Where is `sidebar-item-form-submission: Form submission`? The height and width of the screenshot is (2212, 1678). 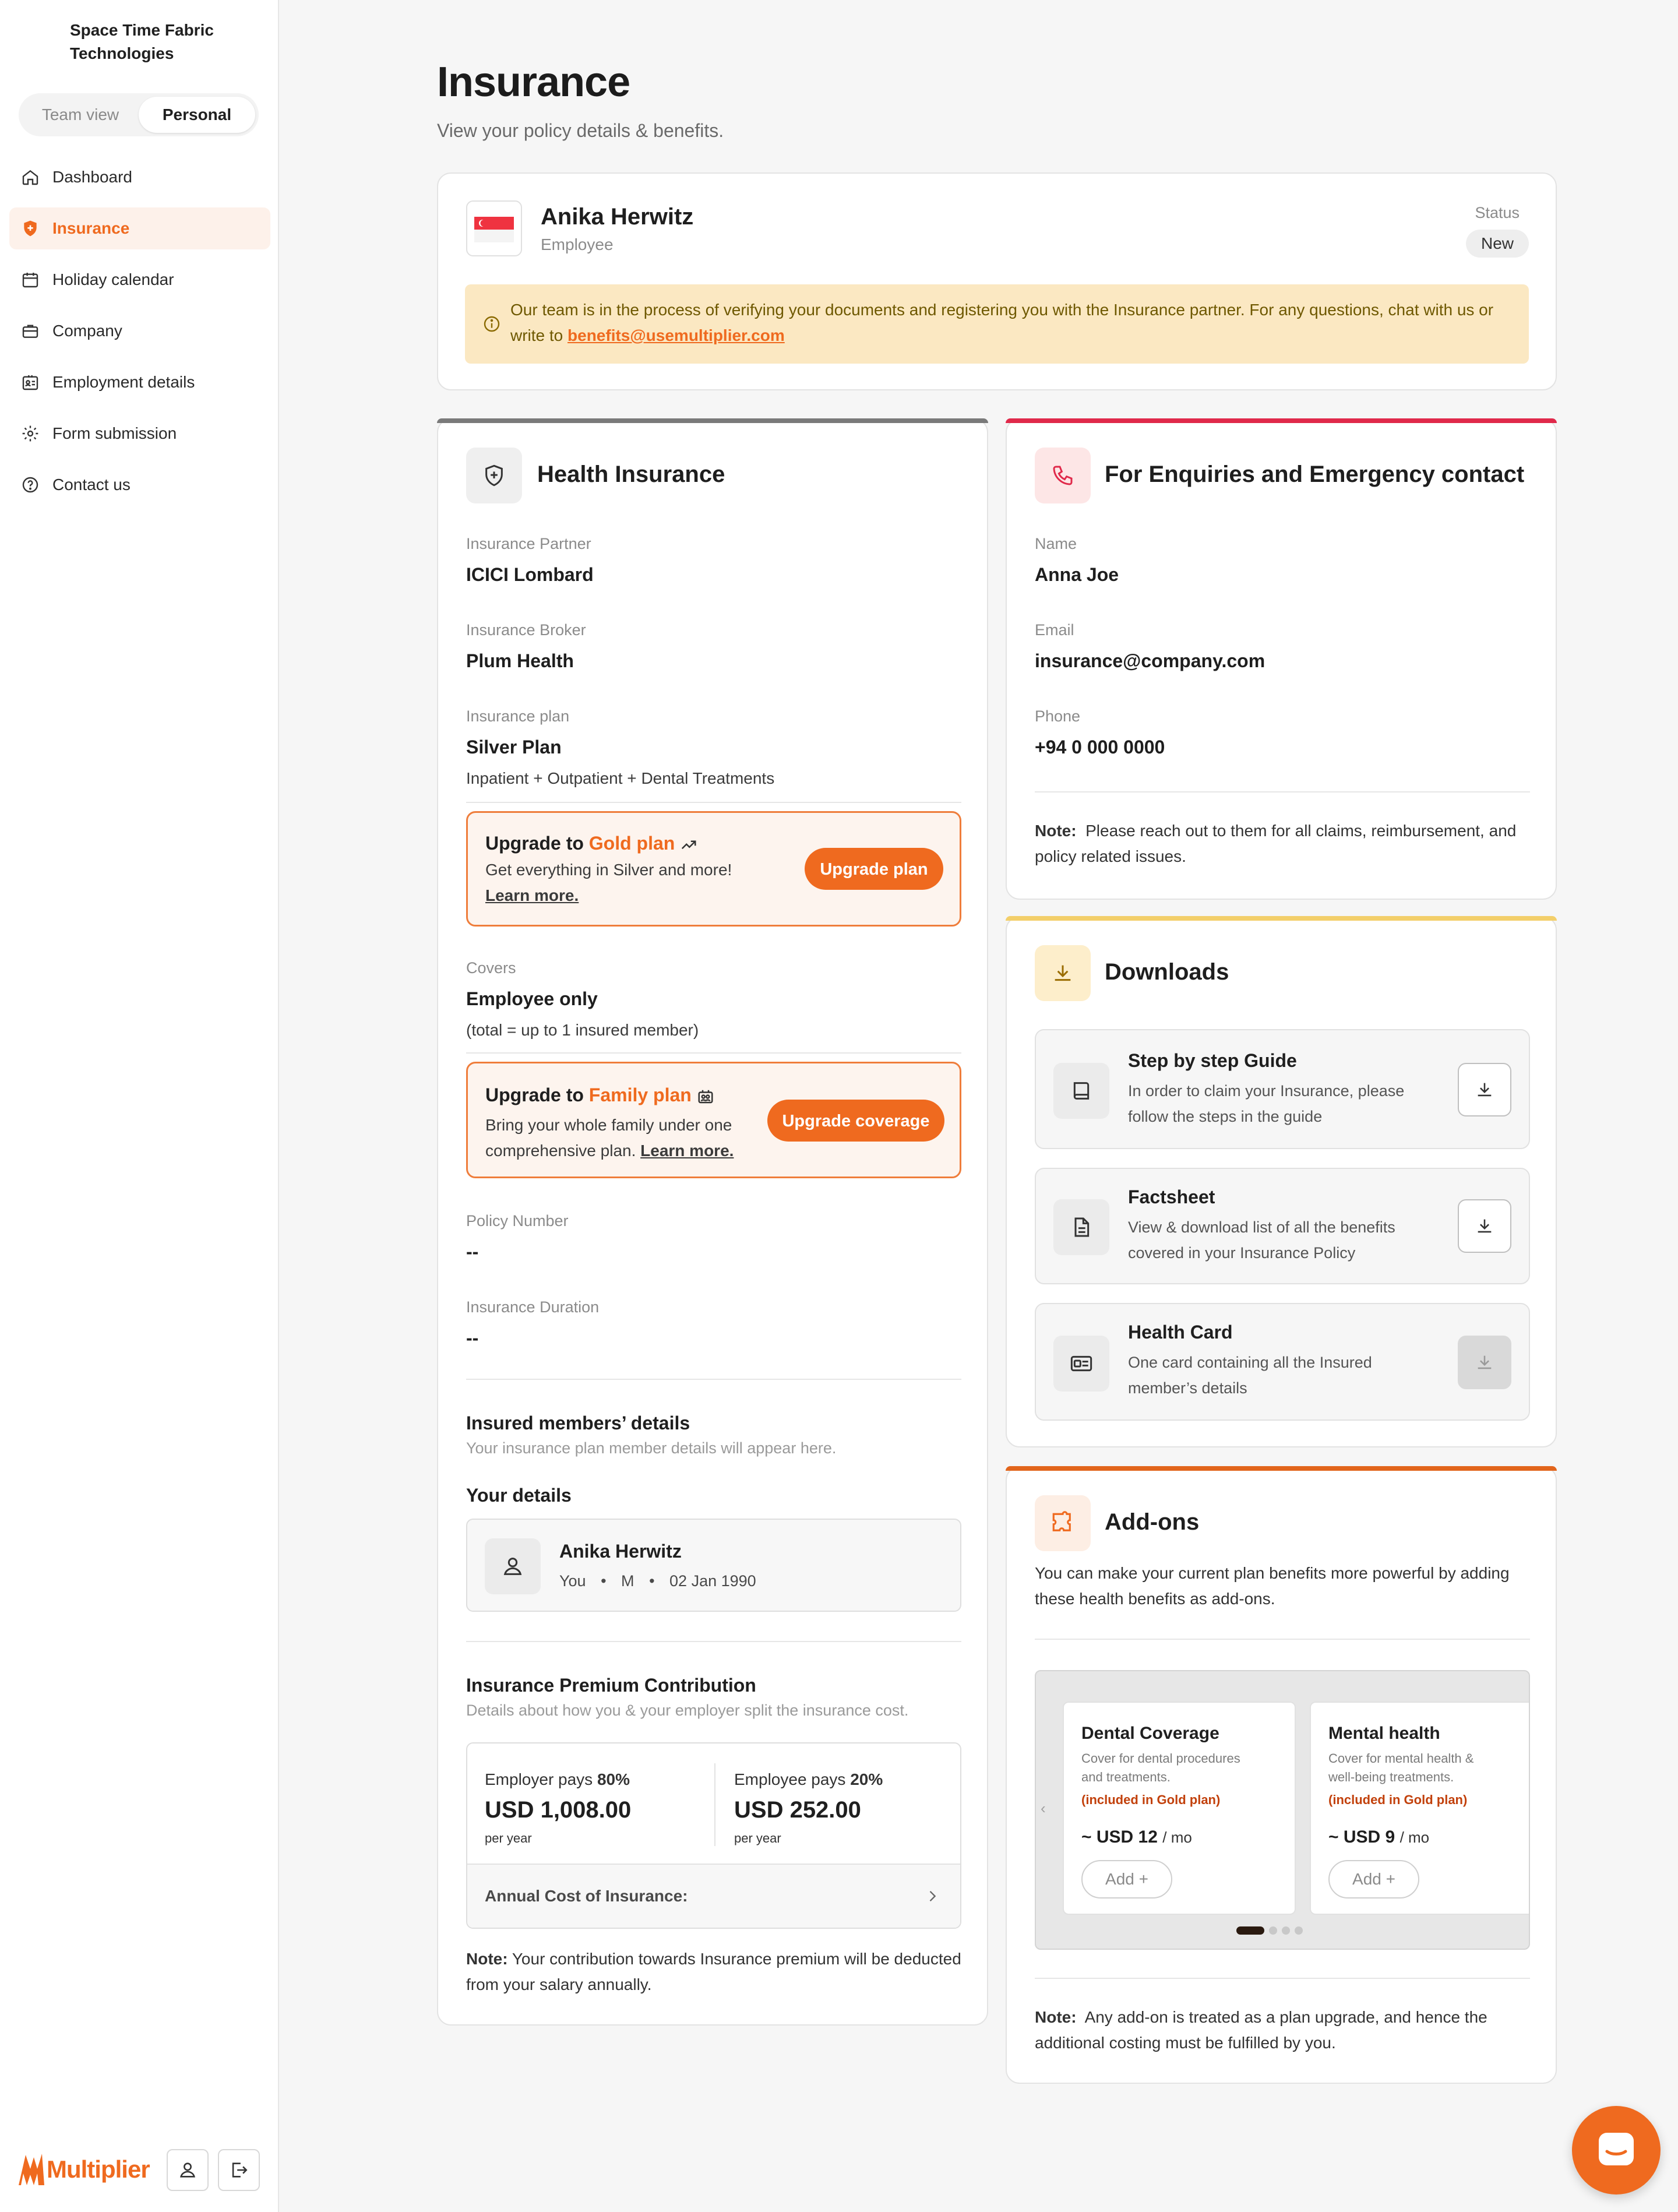
sidebar-item-form-submission: Form submission is located at coordinates (139, 434).